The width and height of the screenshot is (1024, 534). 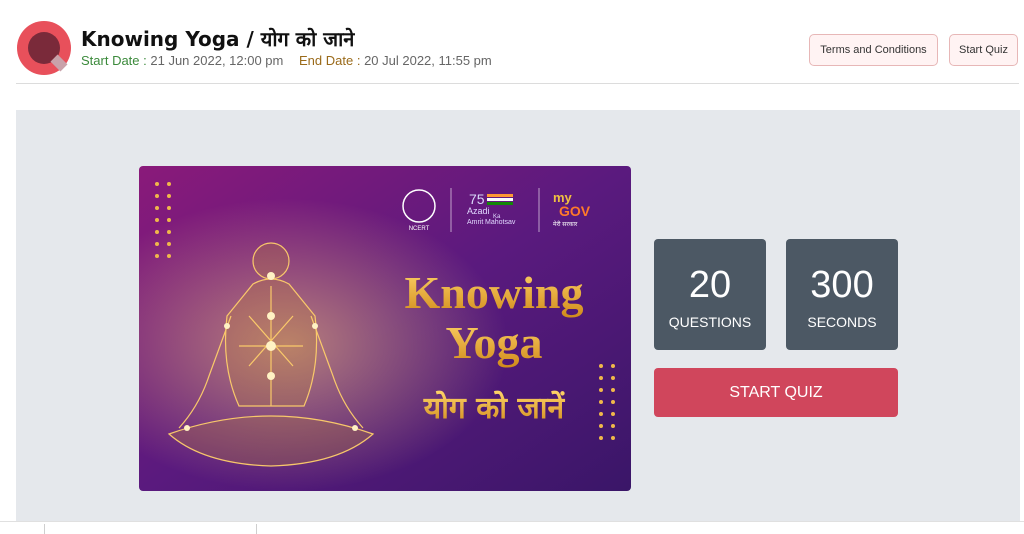 I want to click on ncert-label: NCERT, so click(x=419, y=229).